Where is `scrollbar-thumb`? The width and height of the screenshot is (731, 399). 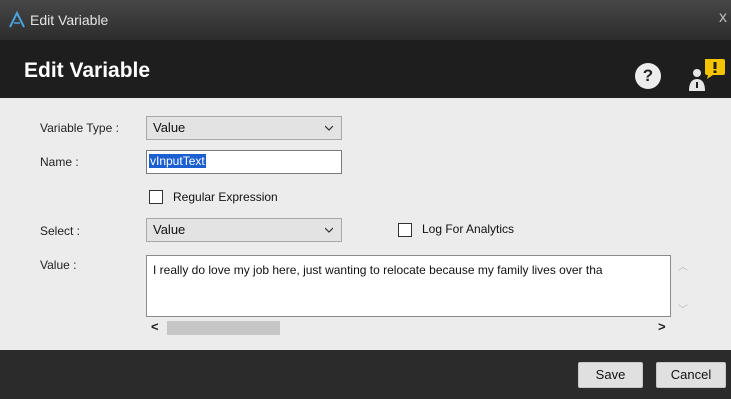
scrollbar-thumb is located at coordinates (223, 328).